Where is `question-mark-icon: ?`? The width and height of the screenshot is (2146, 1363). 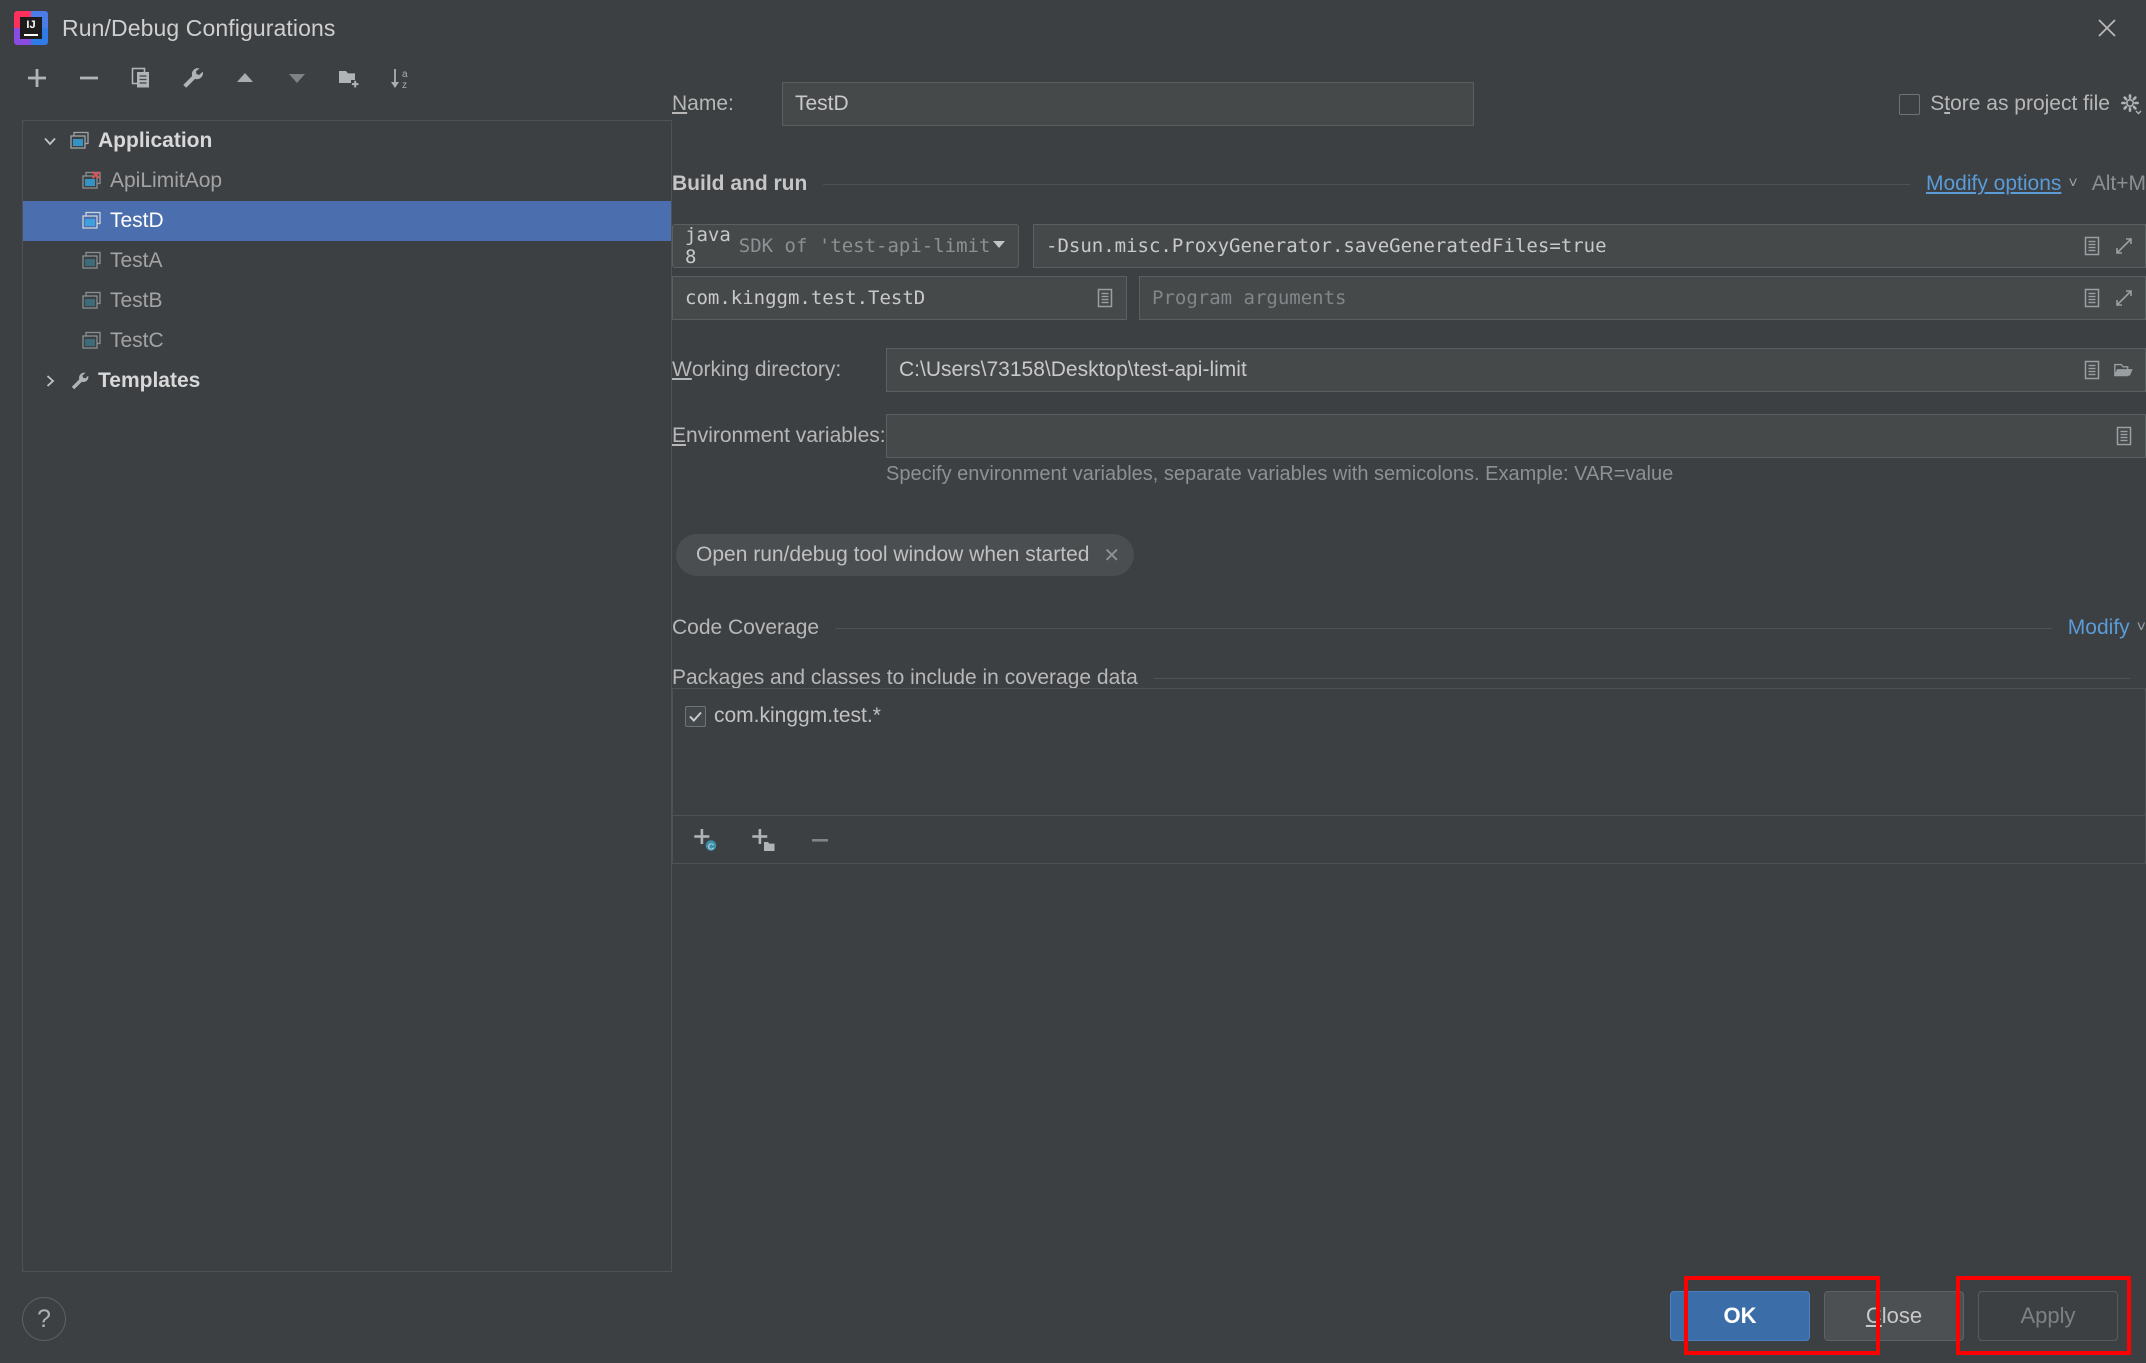 question-mark-icon: ? is located at coordinates (44, 1318).